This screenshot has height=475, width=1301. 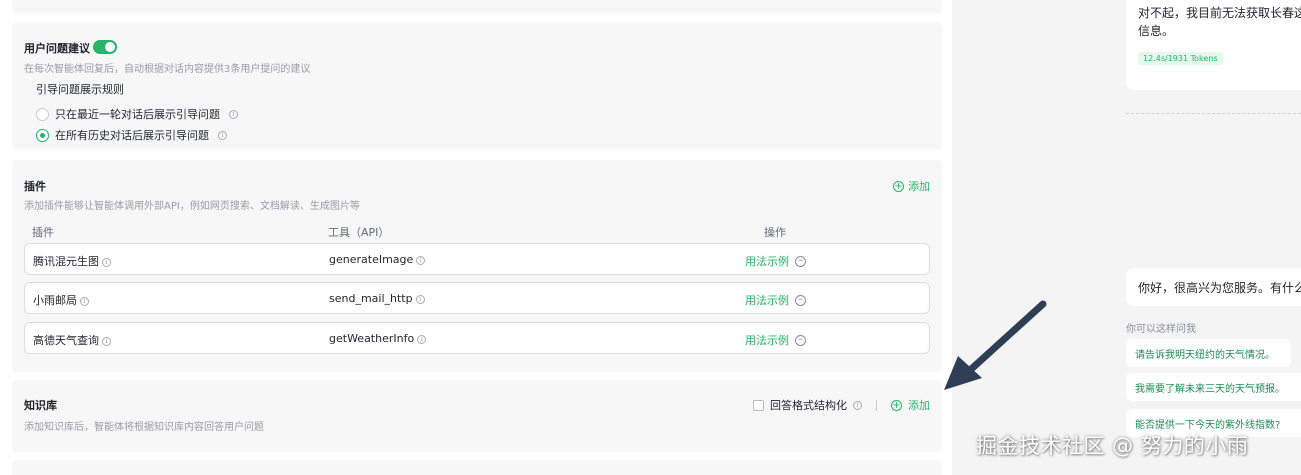 I want to click on bot-reply-text: 对不起，我目前无法获取长春这信息。, so click(x=1219, y=22).